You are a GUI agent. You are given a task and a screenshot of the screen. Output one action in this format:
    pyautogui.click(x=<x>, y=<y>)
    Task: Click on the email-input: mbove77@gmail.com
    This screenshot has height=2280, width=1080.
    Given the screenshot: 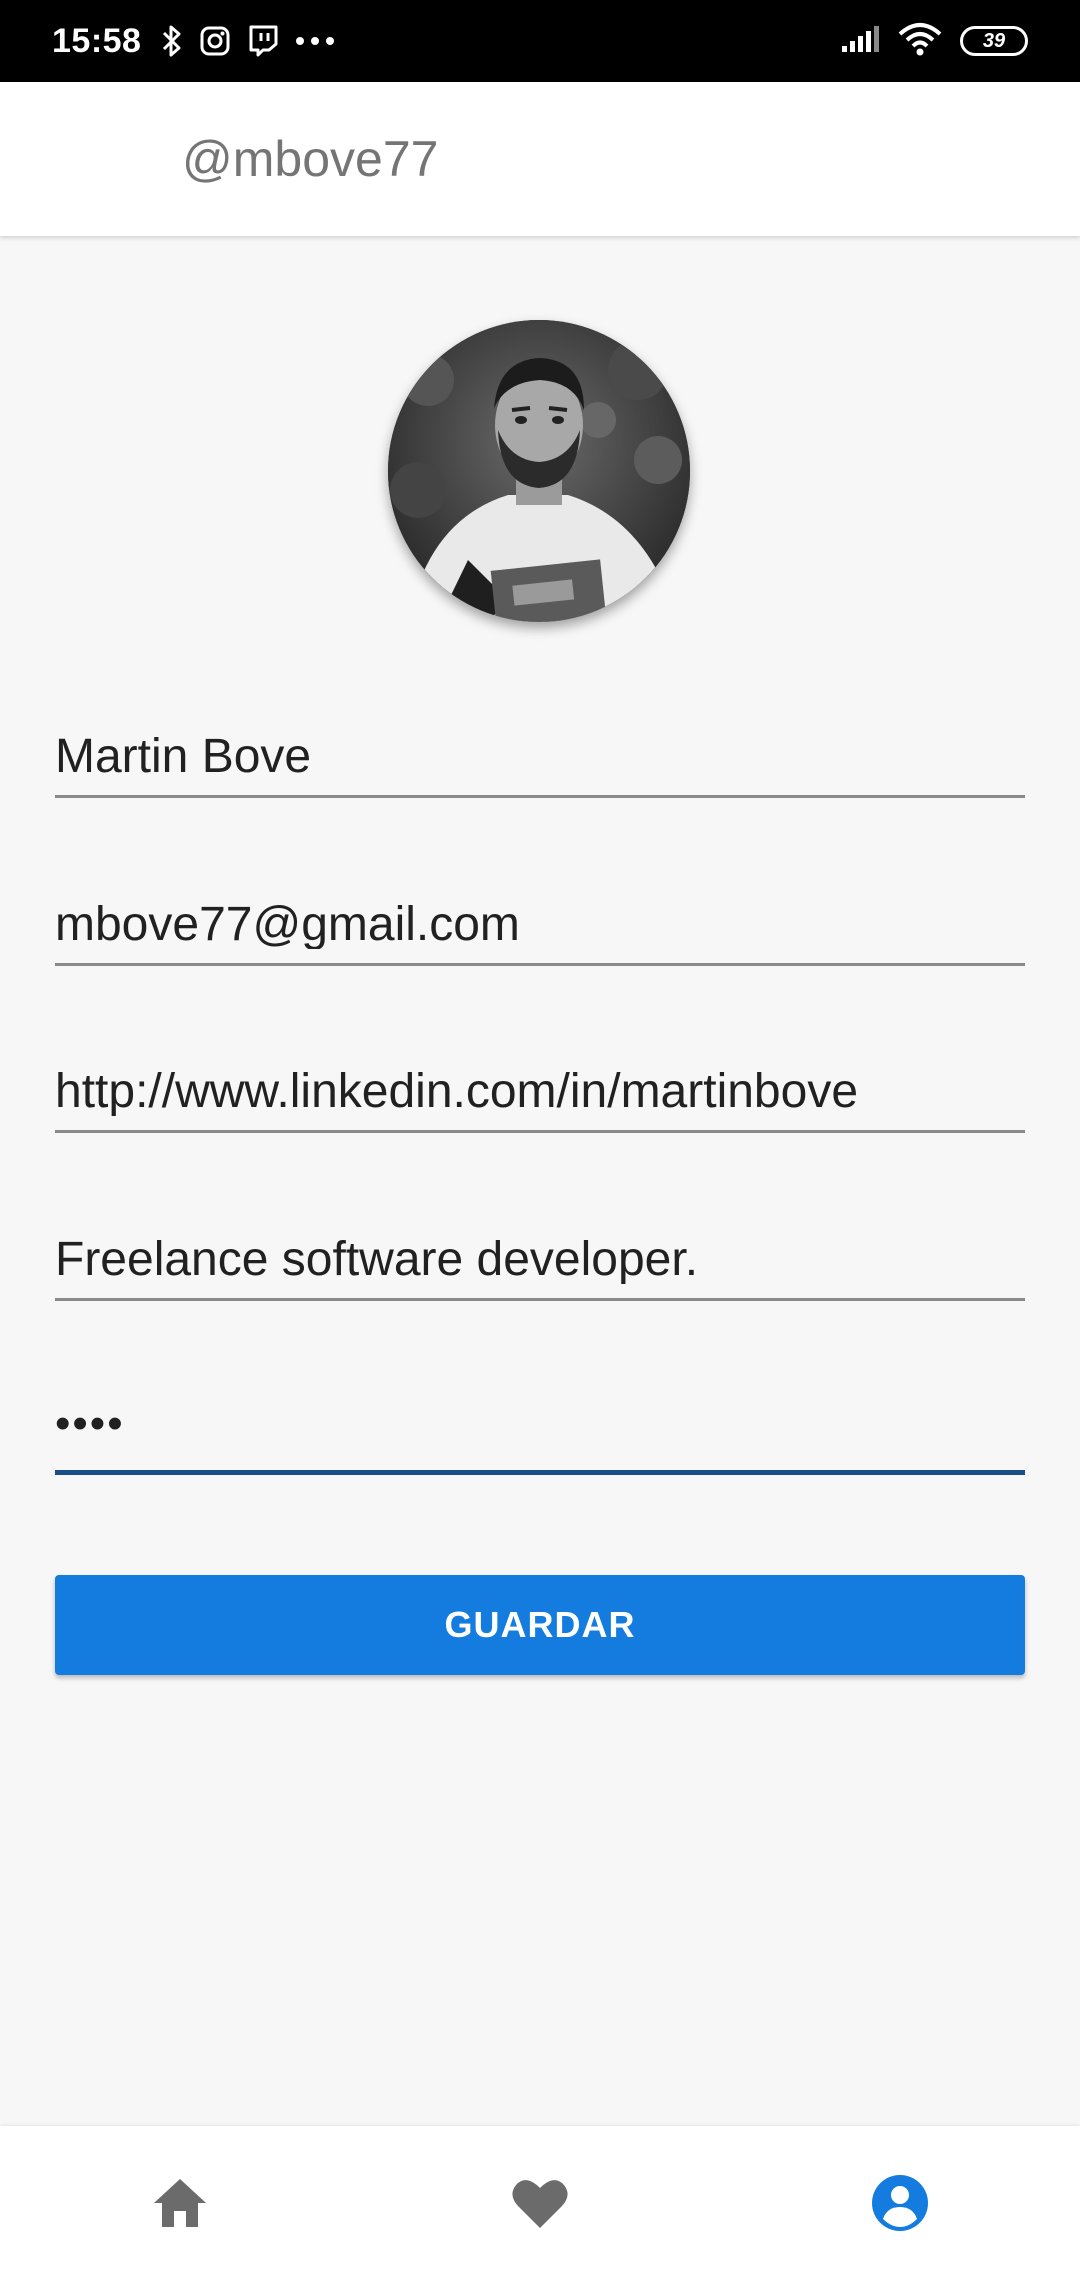 What is the action you would take?
    pyautogui.click(x=540, y=925)
    